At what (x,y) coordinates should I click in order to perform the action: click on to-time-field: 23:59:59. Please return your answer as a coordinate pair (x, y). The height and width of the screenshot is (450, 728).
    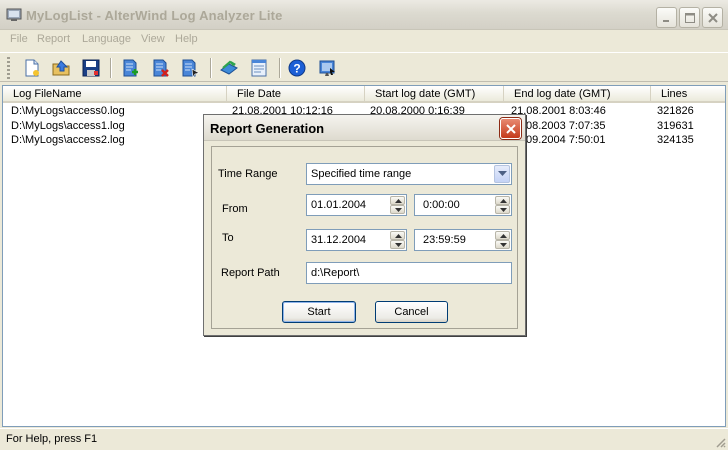
    Looking at the image, I should click on (463, 240).